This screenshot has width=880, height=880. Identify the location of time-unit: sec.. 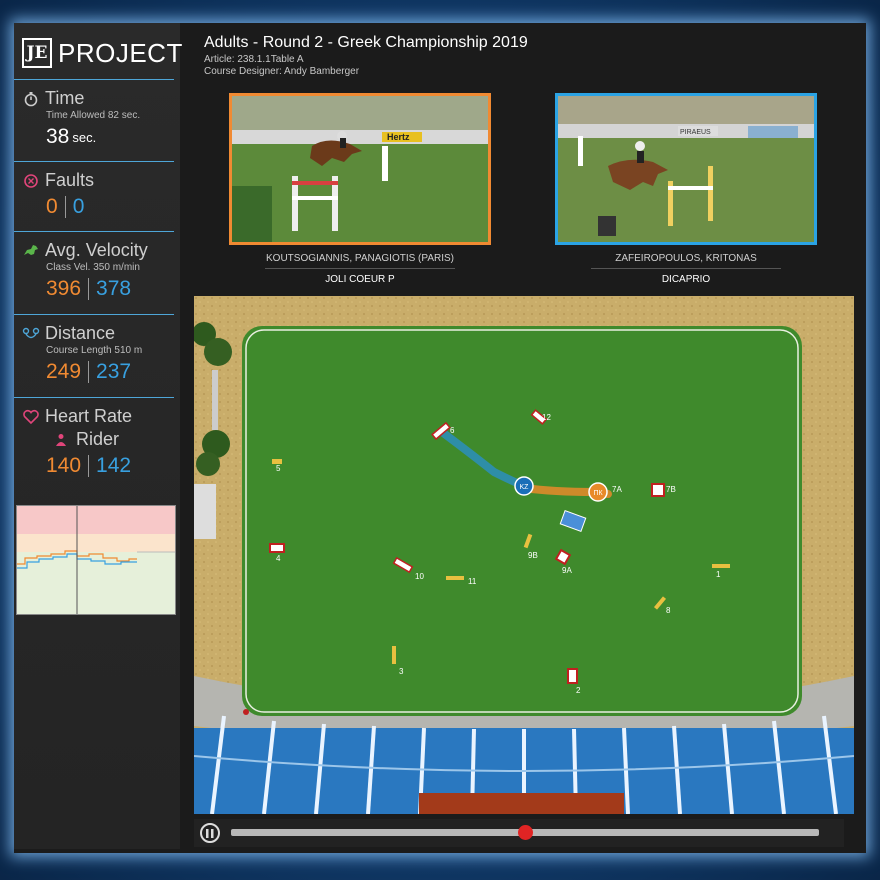
(84, 137).